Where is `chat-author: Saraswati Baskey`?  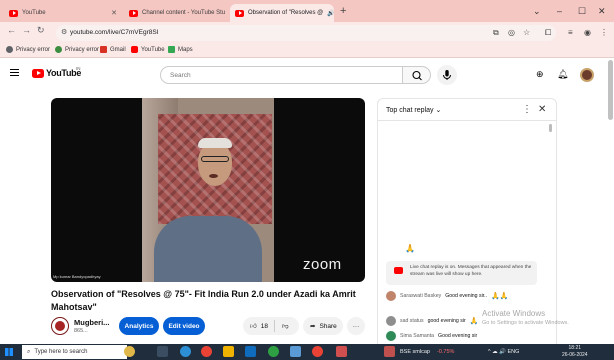 chat-author: Saraswati Baskey is located at coordinates (420, 296).